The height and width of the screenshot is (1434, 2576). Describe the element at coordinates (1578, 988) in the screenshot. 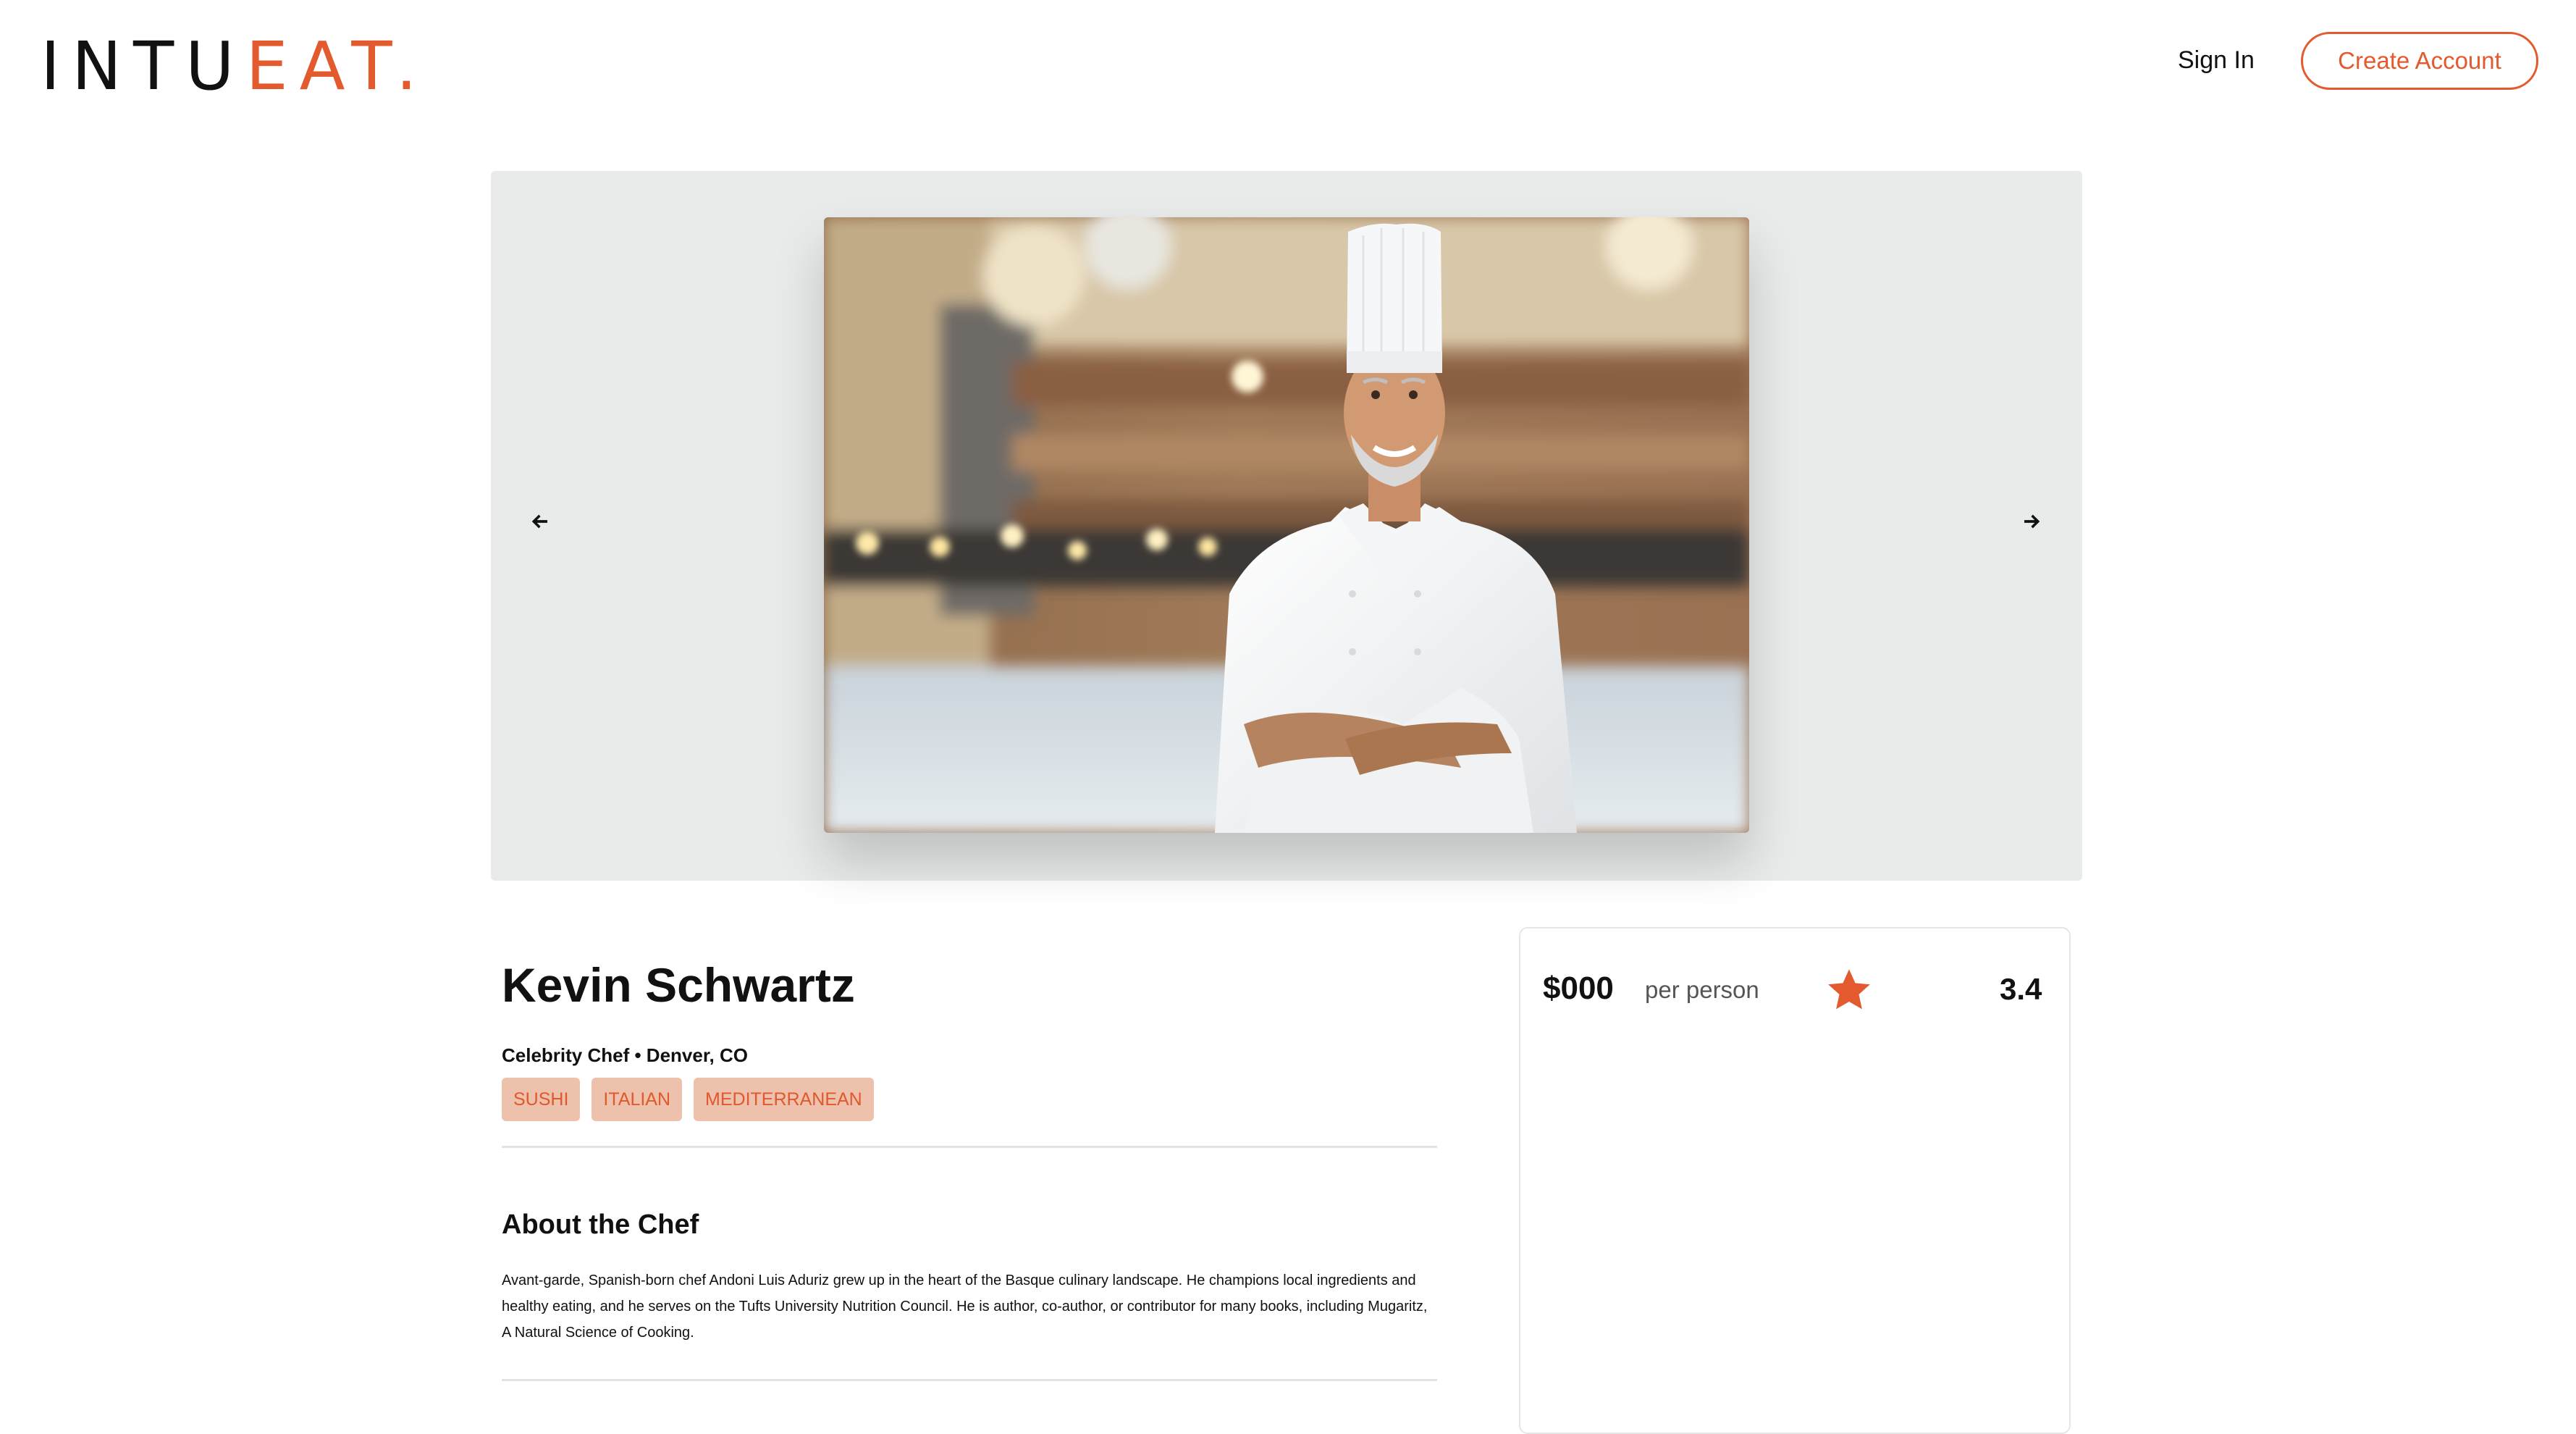

I see `price-value: $000` at that location.